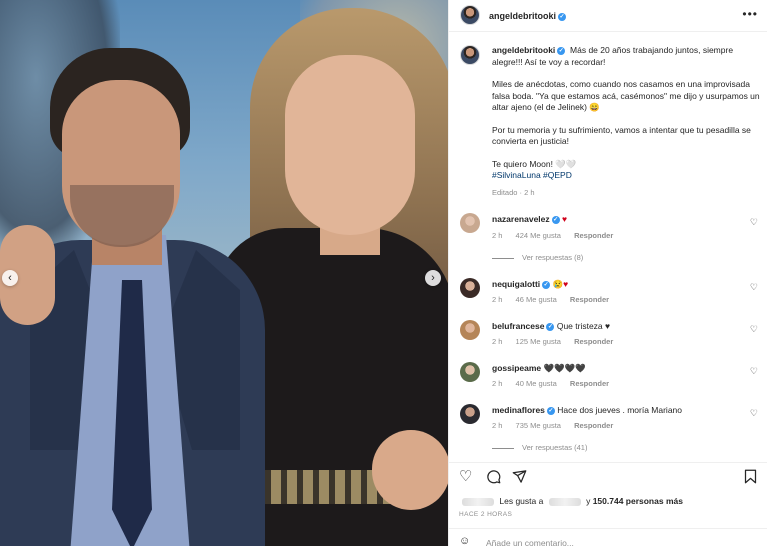 The image size is (767, 546). I want to click on liker-name, so click(564, 501).